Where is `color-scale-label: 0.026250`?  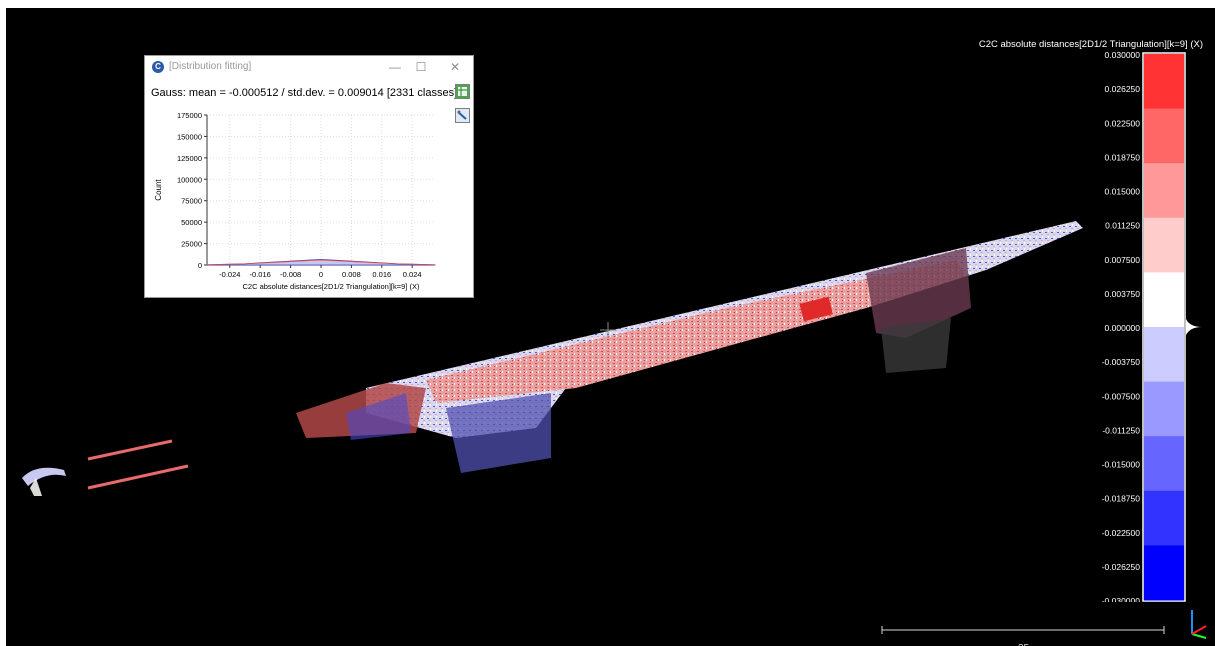
color-scale-label: 0.026250 is located at coordinates (1123, 89).